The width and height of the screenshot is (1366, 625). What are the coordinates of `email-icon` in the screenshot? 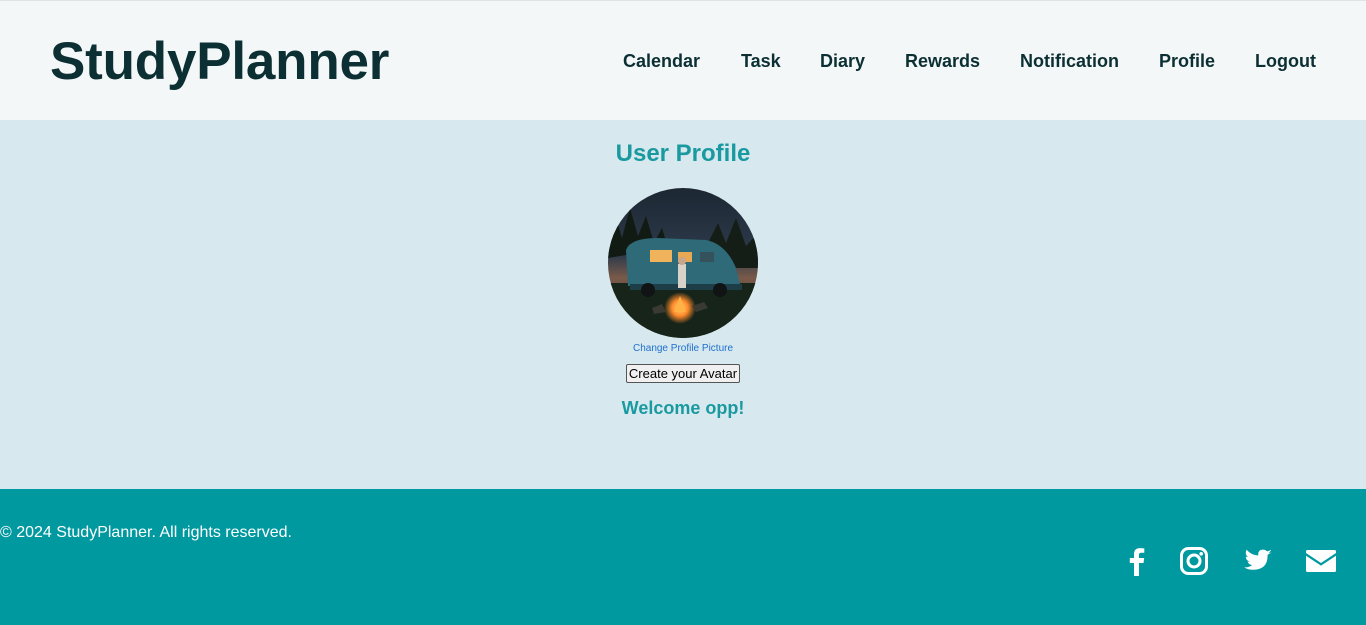 It's located at (1321, 561).